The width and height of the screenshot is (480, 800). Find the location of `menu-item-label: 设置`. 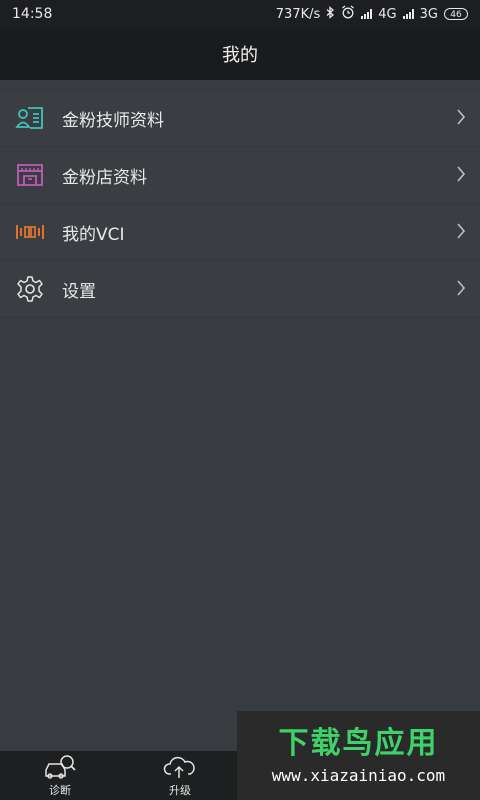

menu-item-label: 设置 is located at coordinates (79, 291).